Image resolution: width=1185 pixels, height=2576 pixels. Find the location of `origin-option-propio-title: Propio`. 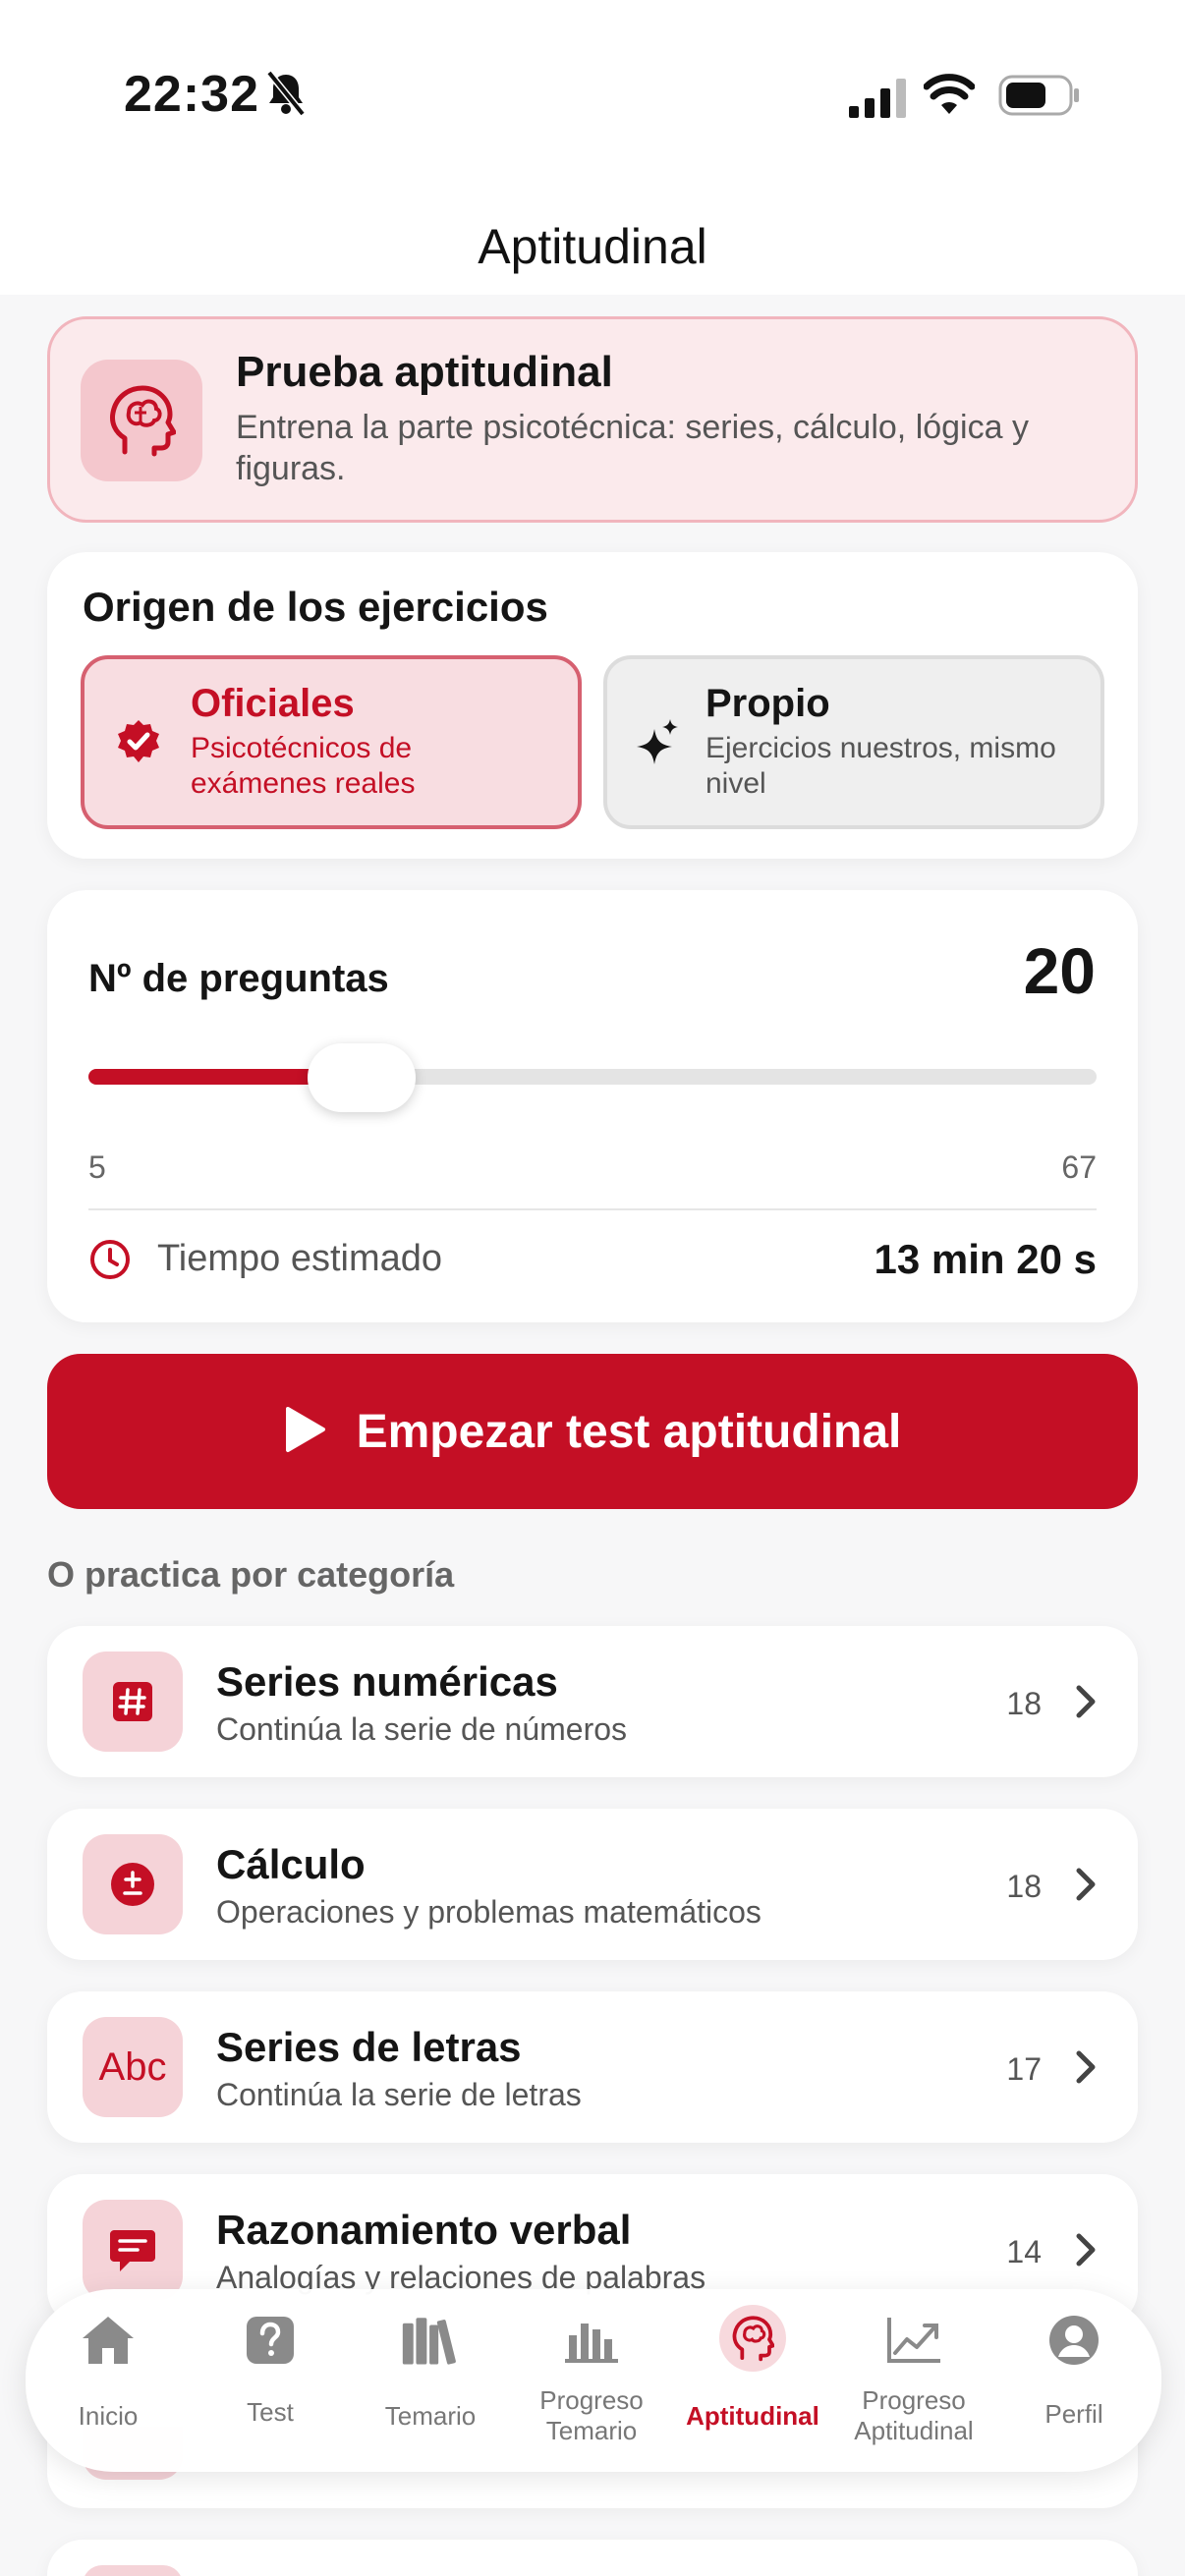

origin-option-propio-title: Propio is located at coordinates (768, 703).